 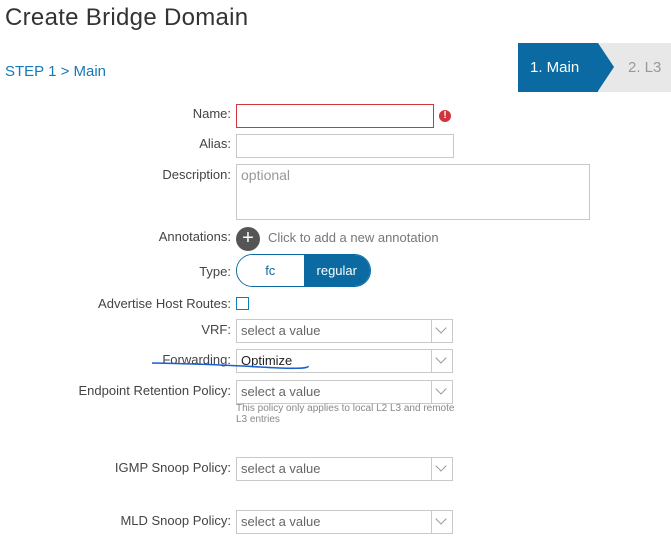 What do you see at coordinates (56, 71) in the screenshot?
I see `breadcrumb: STEP 1 > Main` at bounding box center [56, 71].